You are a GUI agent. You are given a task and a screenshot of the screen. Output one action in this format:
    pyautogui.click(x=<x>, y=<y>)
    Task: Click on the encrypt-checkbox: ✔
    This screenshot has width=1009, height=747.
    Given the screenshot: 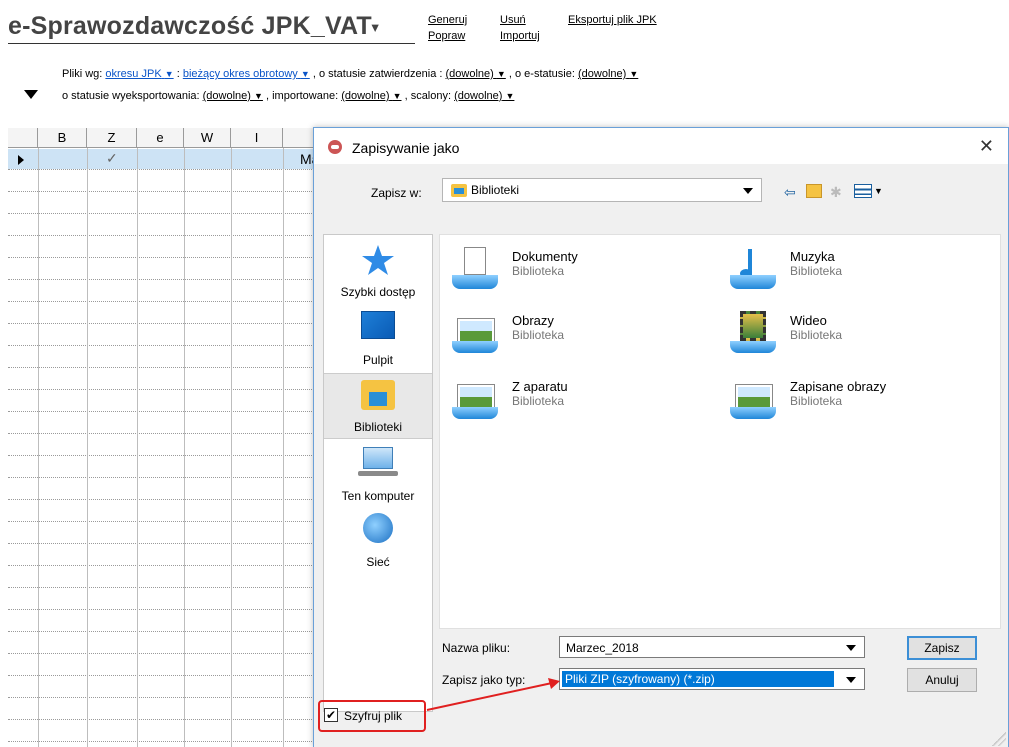 What is the action you would take?
    pyautogui.click(x=331, y=715)
    